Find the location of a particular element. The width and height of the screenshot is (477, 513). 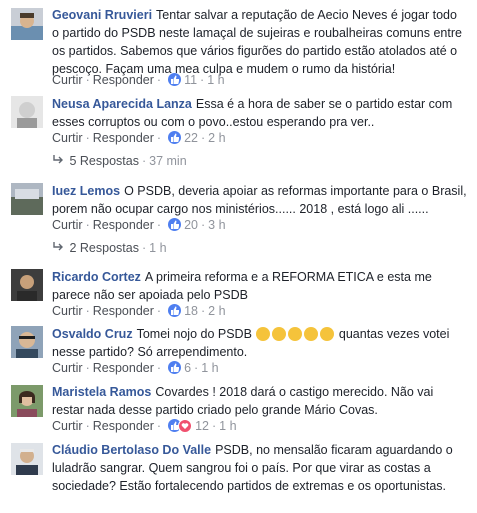

reaction-count: 6 is located at coordinates (187, 368).